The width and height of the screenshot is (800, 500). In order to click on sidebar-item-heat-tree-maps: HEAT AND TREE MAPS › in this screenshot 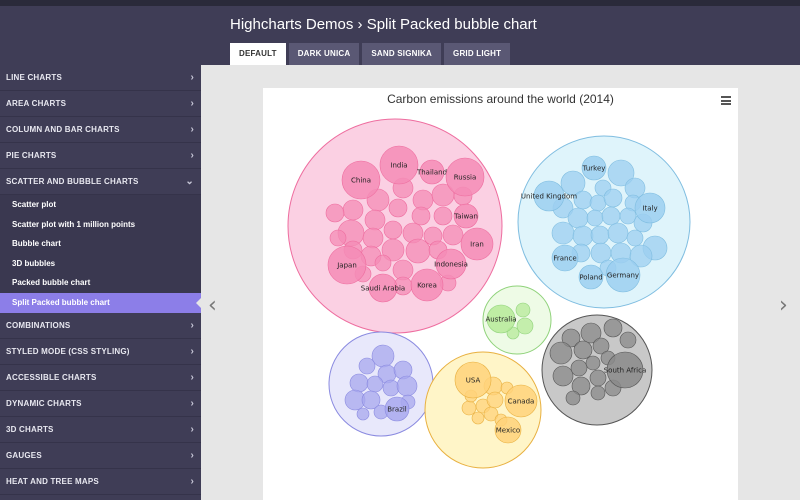, I will do `click(100, 482)`.